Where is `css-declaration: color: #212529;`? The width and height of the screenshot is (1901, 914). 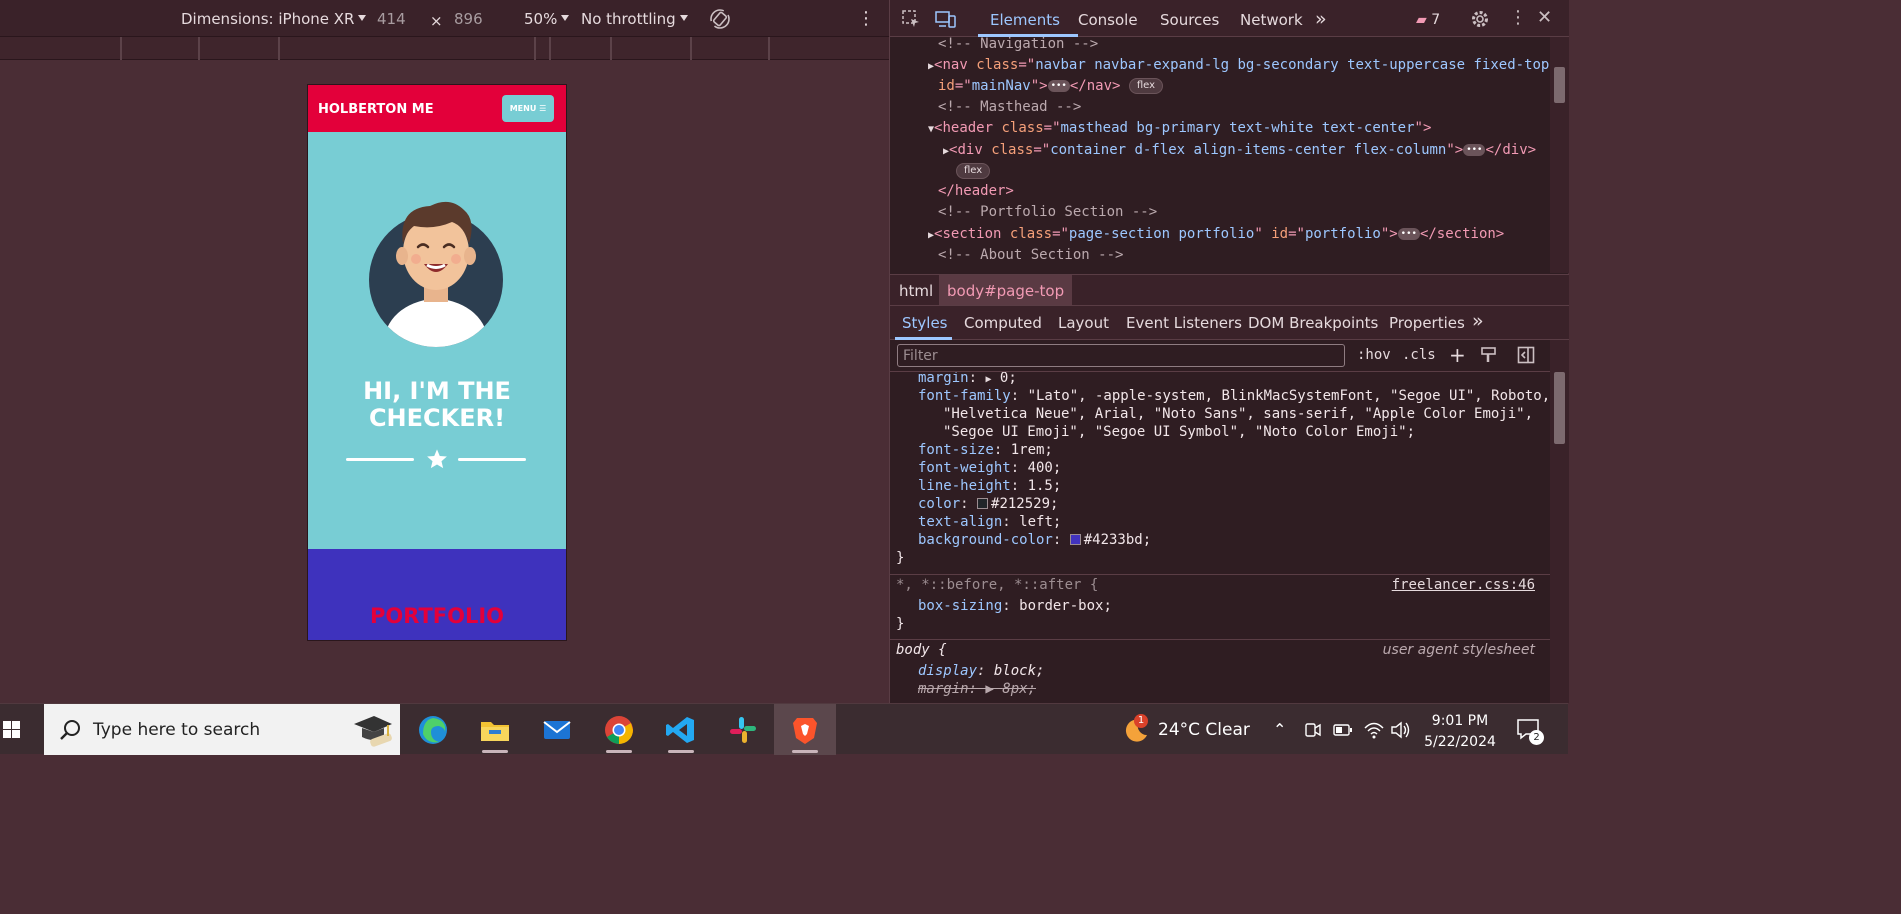 css-declaration: color: #212529; is located at coordinates (988, 504).